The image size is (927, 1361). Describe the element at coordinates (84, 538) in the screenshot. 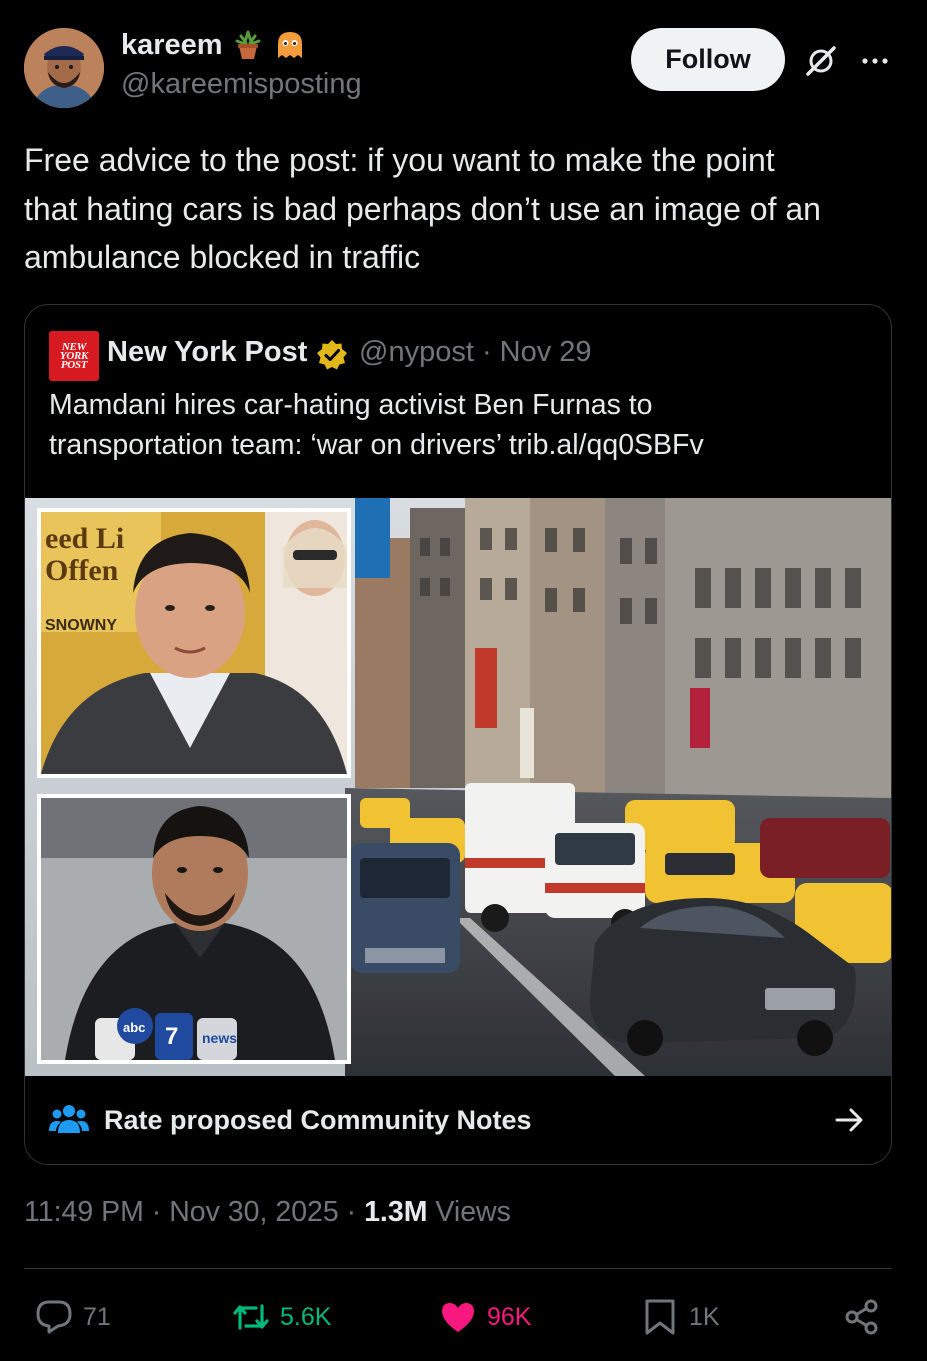

I see `svg-text: eed Li` at that location.